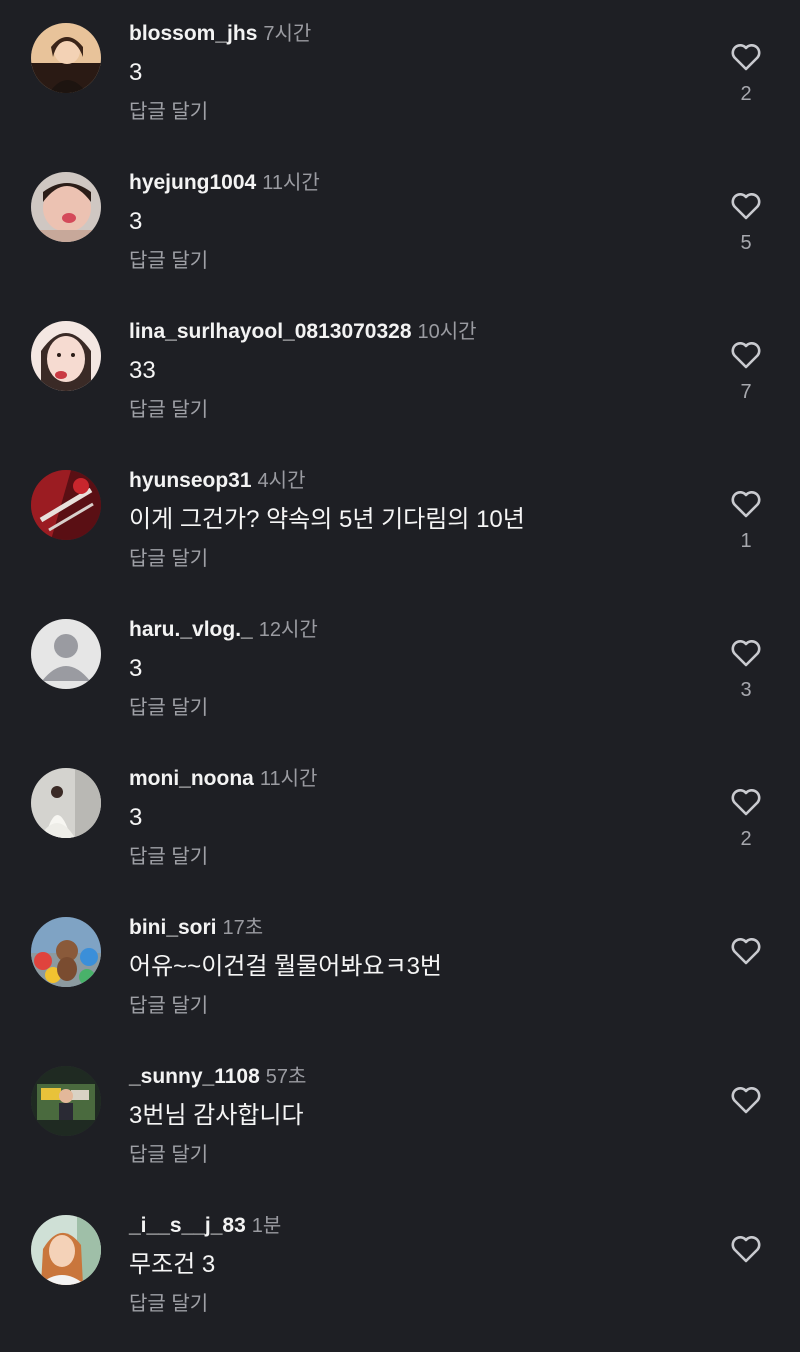  I want to click on comment-meta: hyejung1004 11시간, so click(224, 183).